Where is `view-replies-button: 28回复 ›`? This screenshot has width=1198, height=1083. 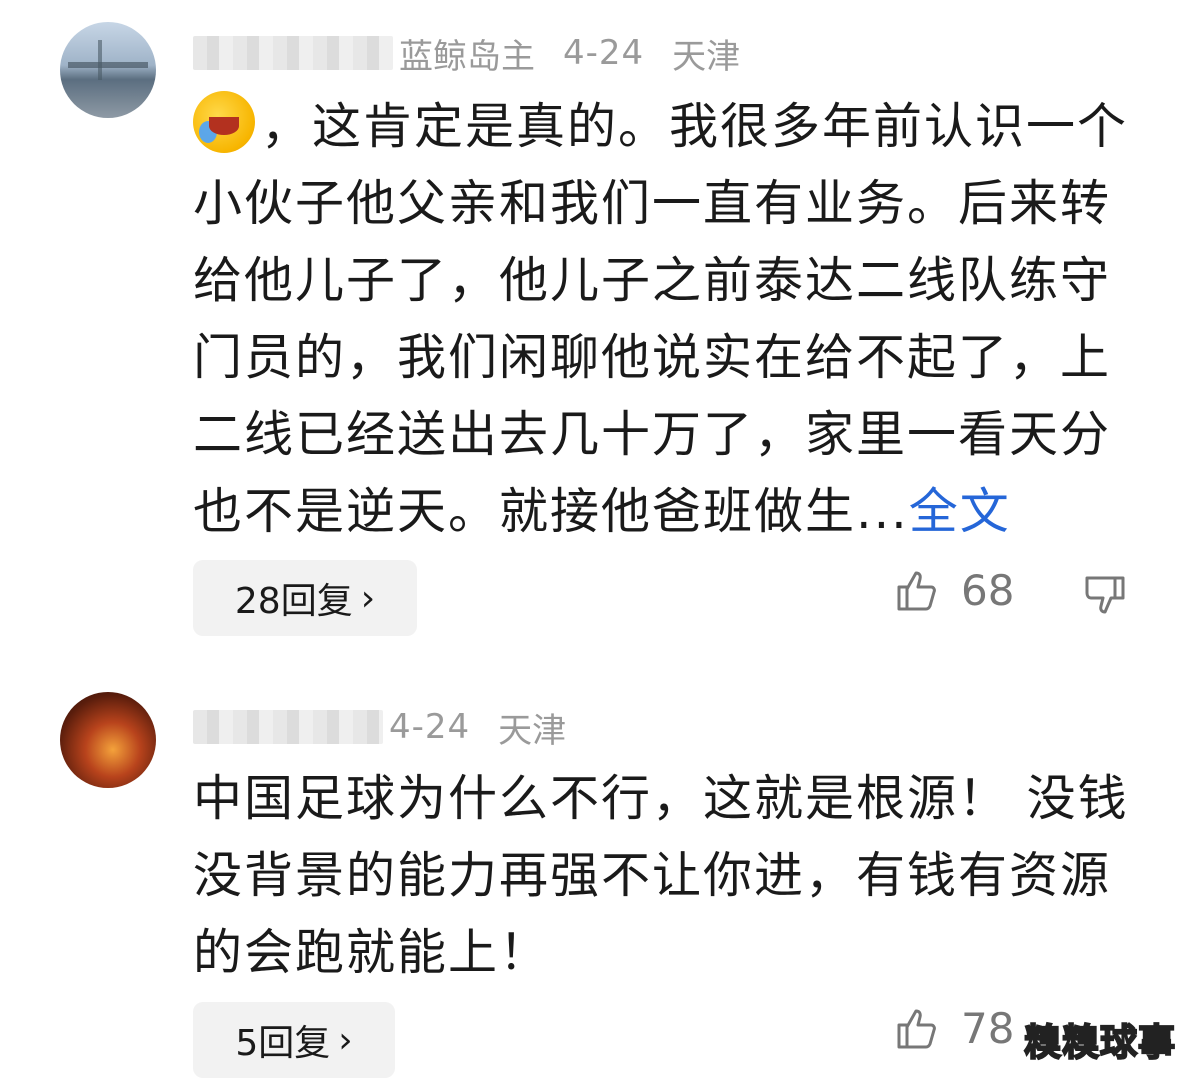 view-replies-button: 28回复 › is located at coordinates (305, 598).